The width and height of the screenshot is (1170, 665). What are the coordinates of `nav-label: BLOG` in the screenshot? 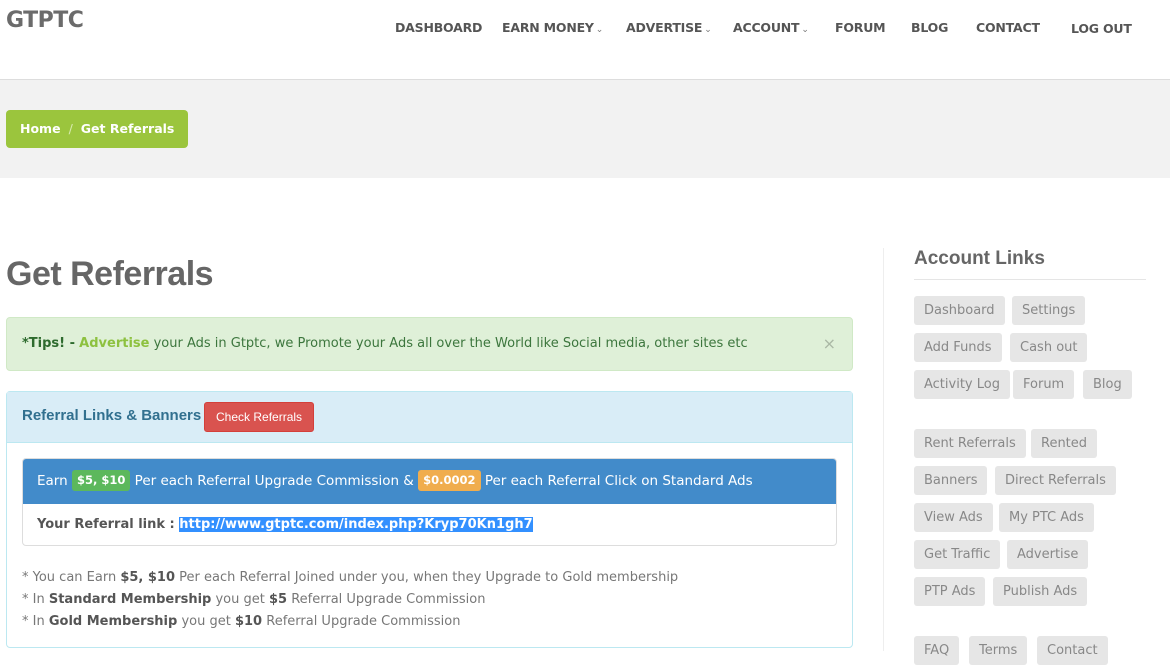 It's located at (930, 27).